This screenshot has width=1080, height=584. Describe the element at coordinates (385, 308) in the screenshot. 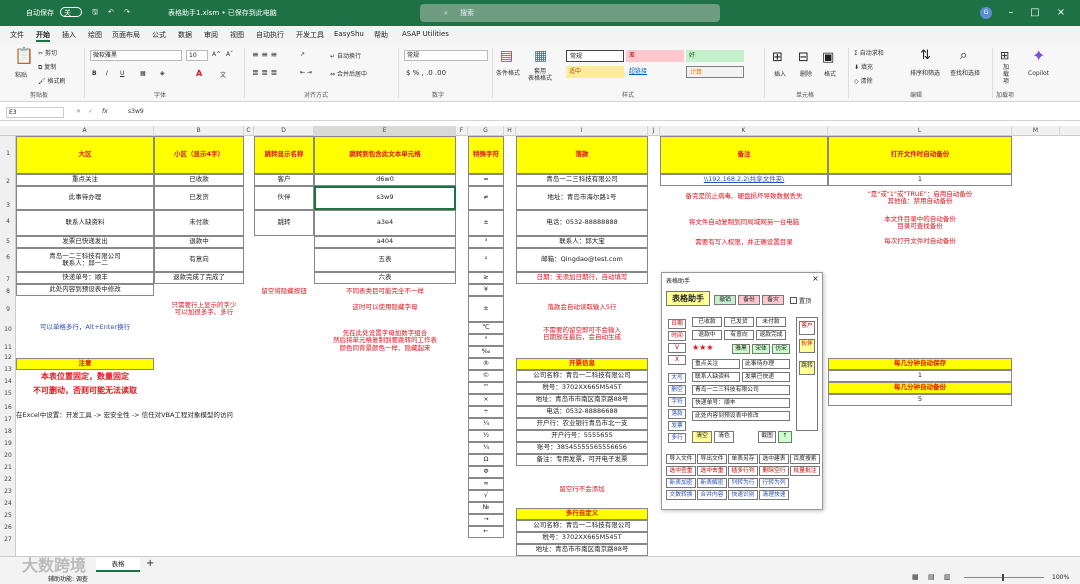

I see `note-e9: 这时可以使用隐藏字母` at that location.